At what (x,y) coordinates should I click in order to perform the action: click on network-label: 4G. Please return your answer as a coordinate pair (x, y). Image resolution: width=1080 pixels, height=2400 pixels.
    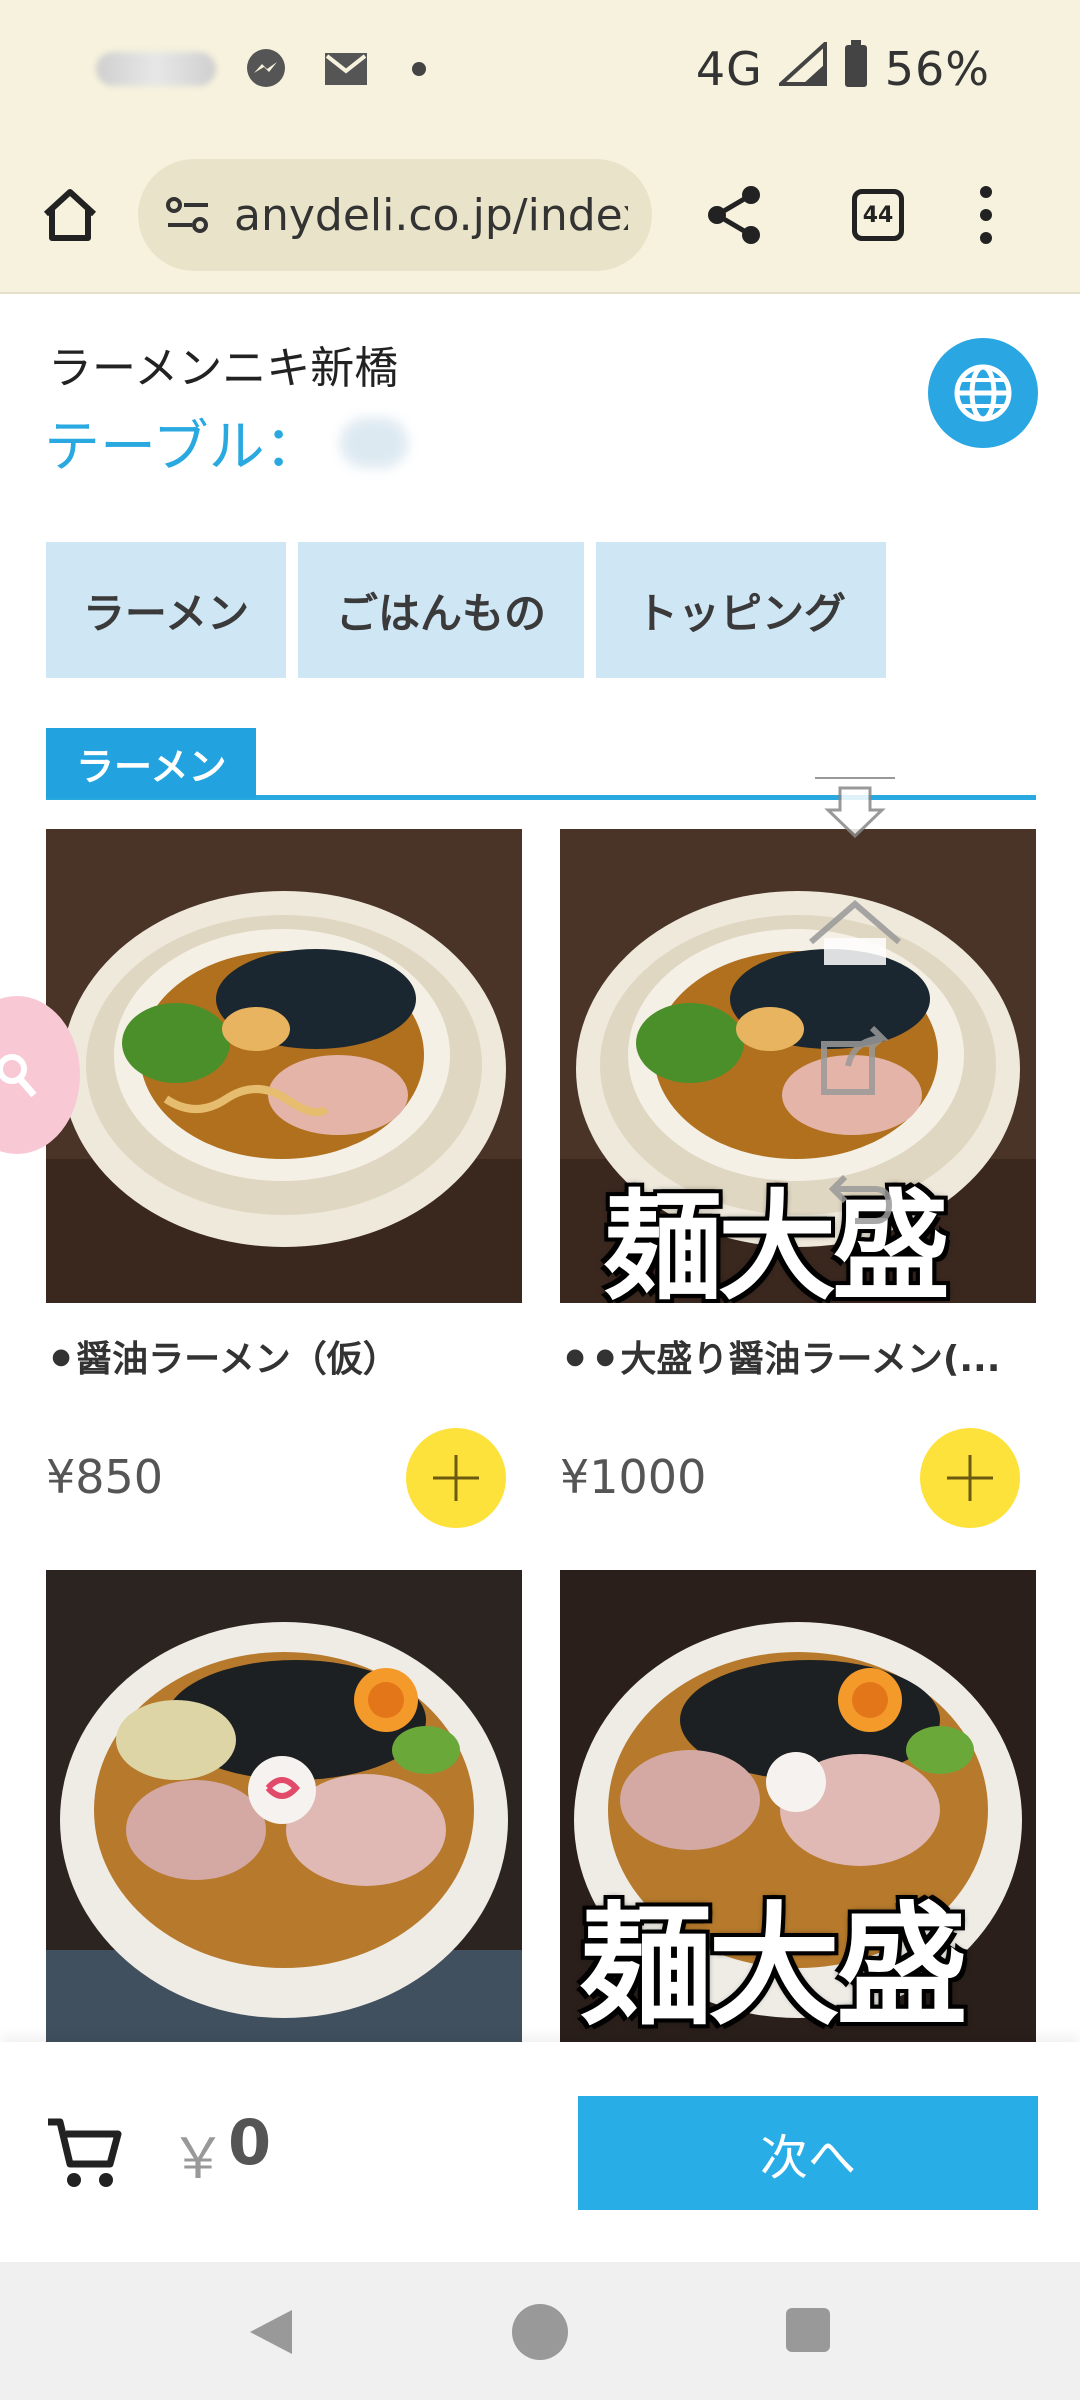
    Looking at the image, I should click on (729, 69).